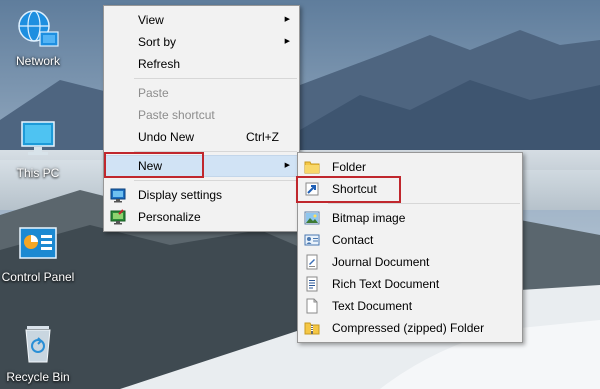 The height and width of the screenshot is (389, 600). I want to click on journal-document-icon, so click(312, 262).